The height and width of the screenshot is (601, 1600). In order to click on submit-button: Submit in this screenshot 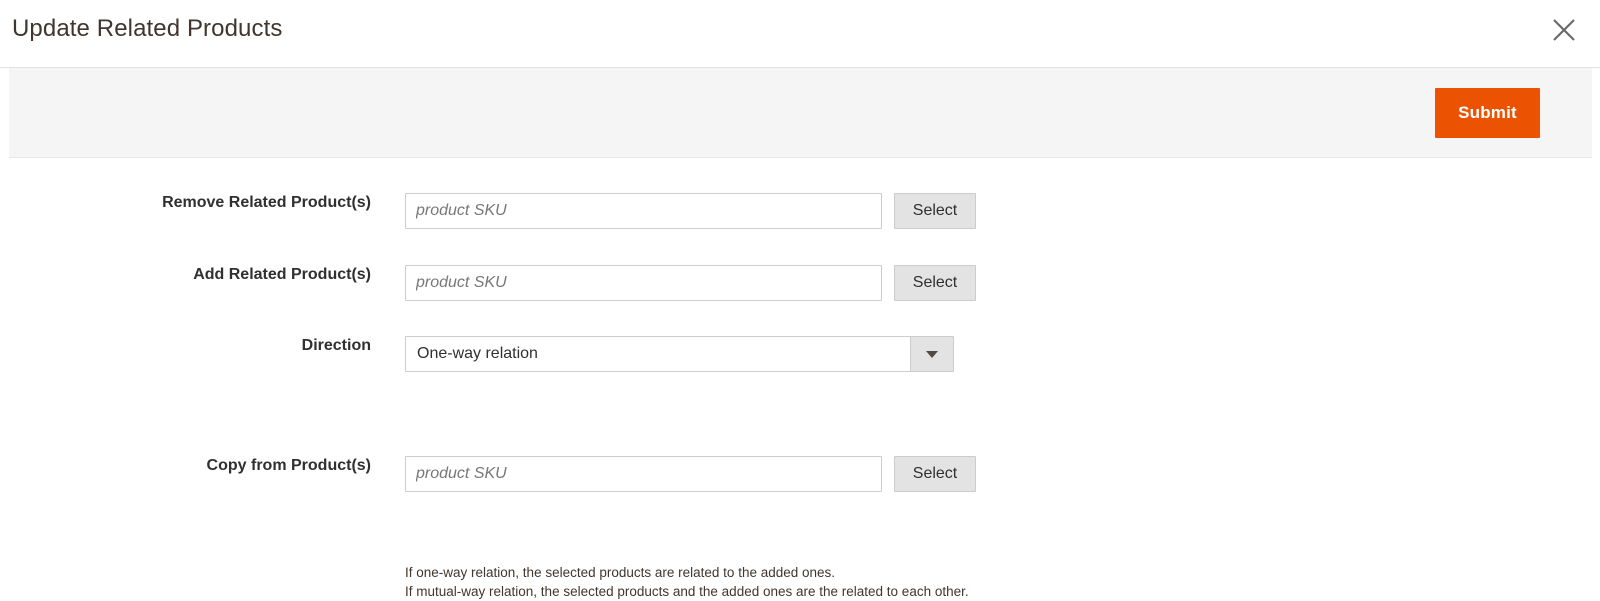, I will do `click(1487, 113)`.